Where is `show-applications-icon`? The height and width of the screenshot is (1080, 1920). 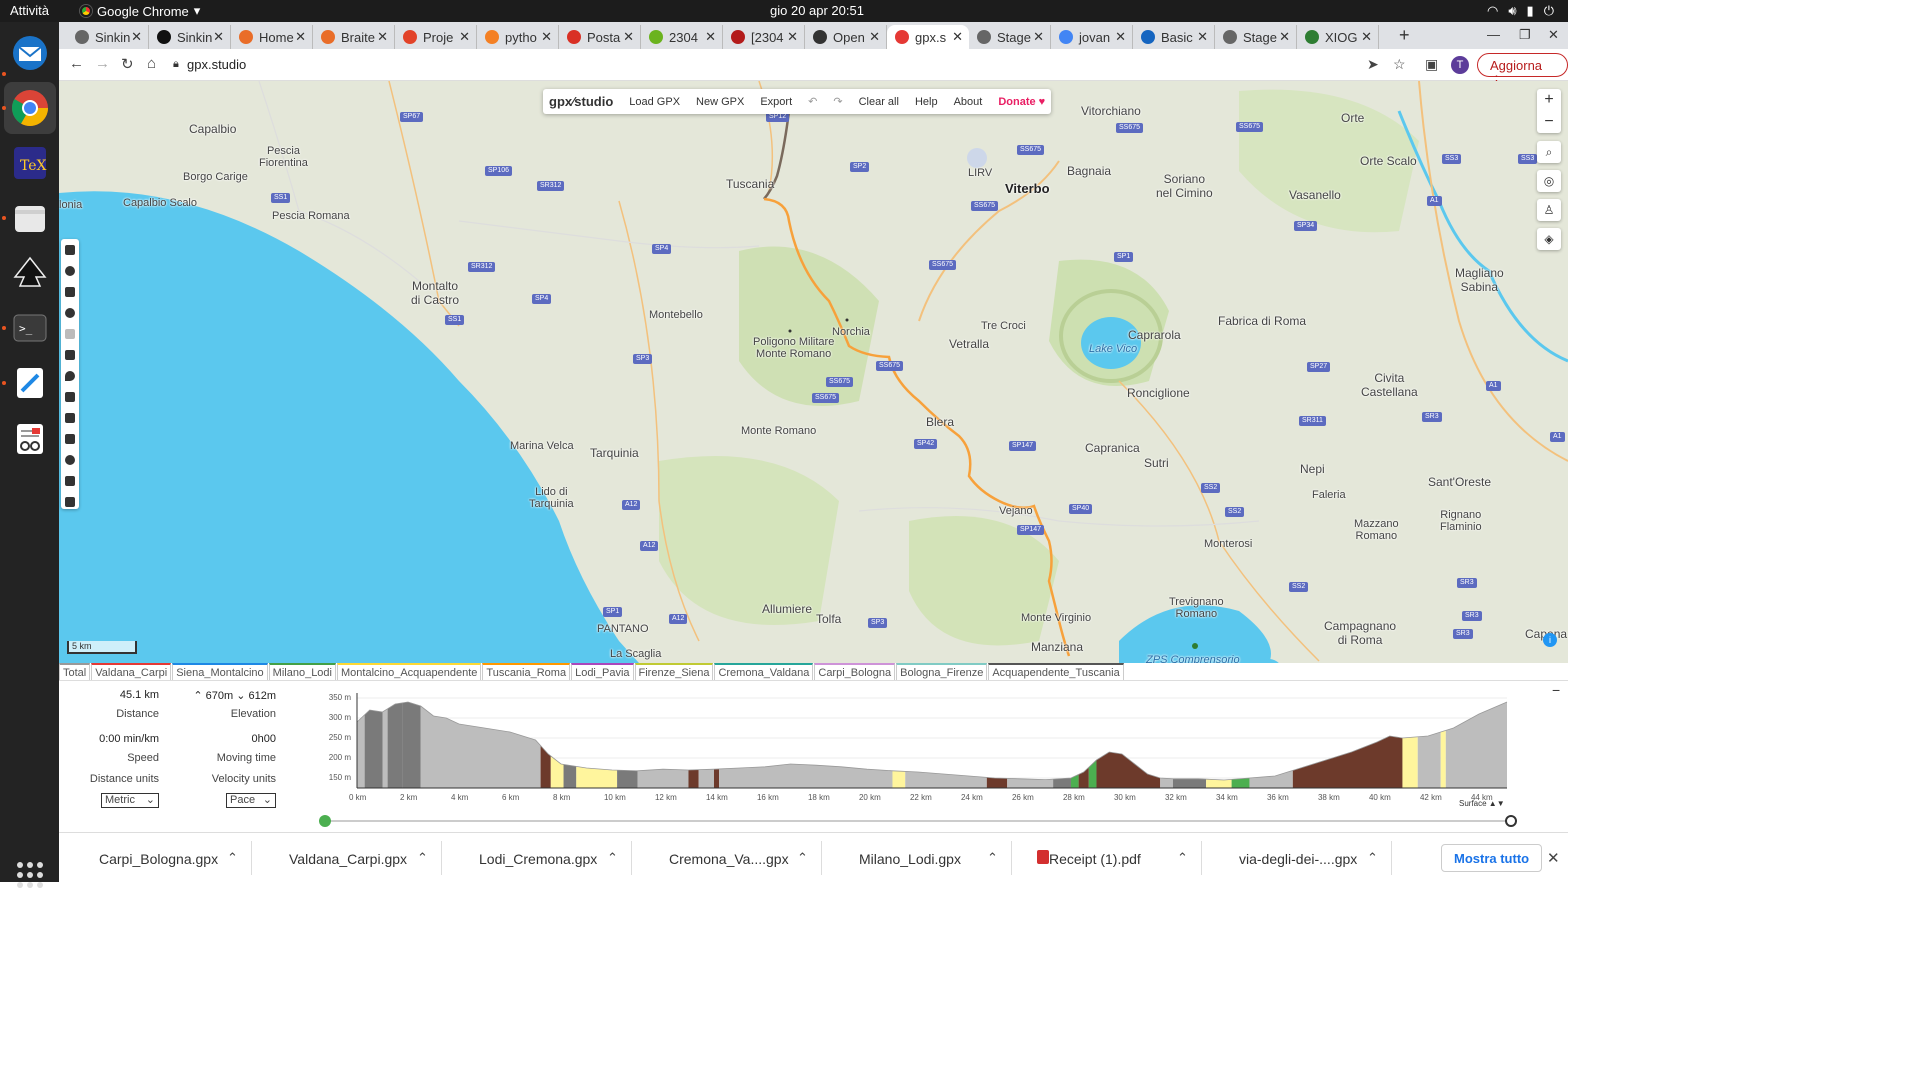 show-applications-icon is located at coordinates (30, 875).